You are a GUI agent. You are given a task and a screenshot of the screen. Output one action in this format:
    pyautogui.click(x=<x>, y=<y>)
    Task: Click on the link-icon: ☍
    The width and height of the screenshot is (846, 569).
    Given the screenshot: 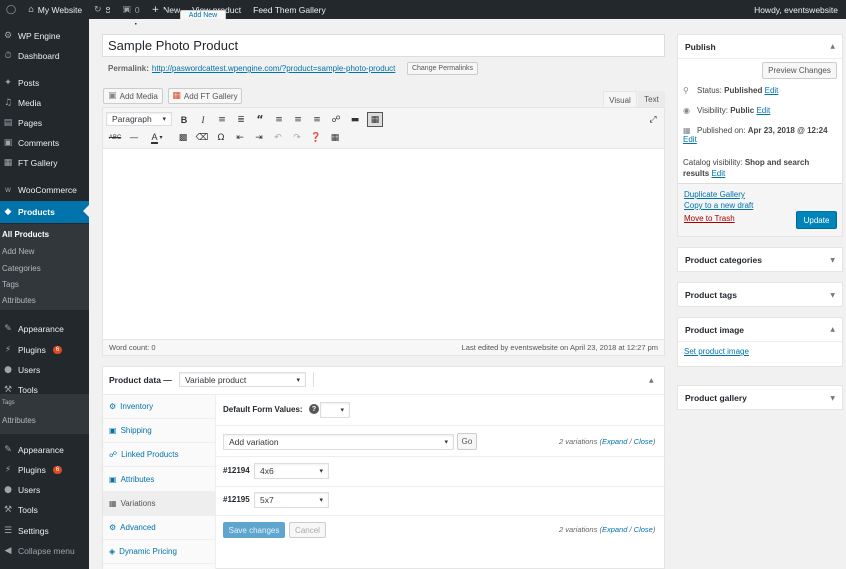 What is the action you would take?
    pyautogui.click(x=336, y=119)
    